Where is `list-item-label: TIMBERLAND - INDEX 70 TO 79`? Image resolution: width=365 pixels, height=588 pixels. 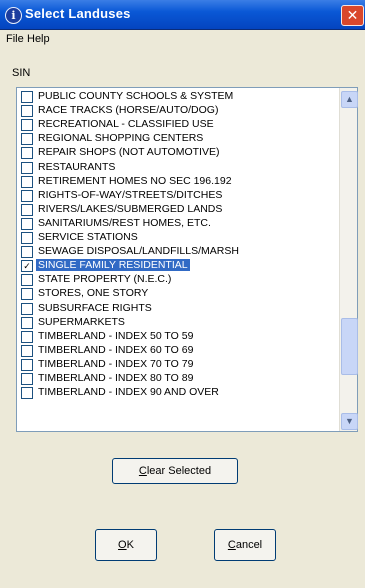
list-item-label: TIMBERLAND - INDEX 70 TO 79 is located at coordinates (116, 363).